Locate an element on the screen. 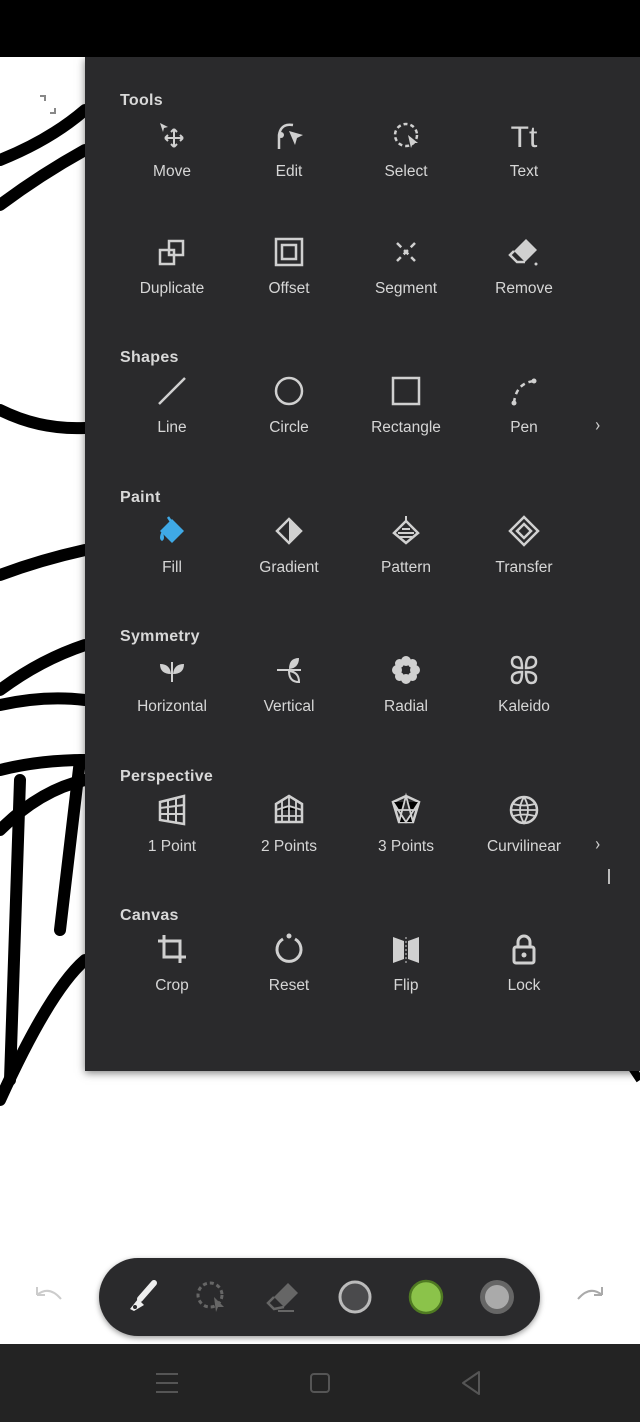 Image resolution: width=640 pixels, height=1422 pixels. undo-icon is located at coordinates (49, 1298).